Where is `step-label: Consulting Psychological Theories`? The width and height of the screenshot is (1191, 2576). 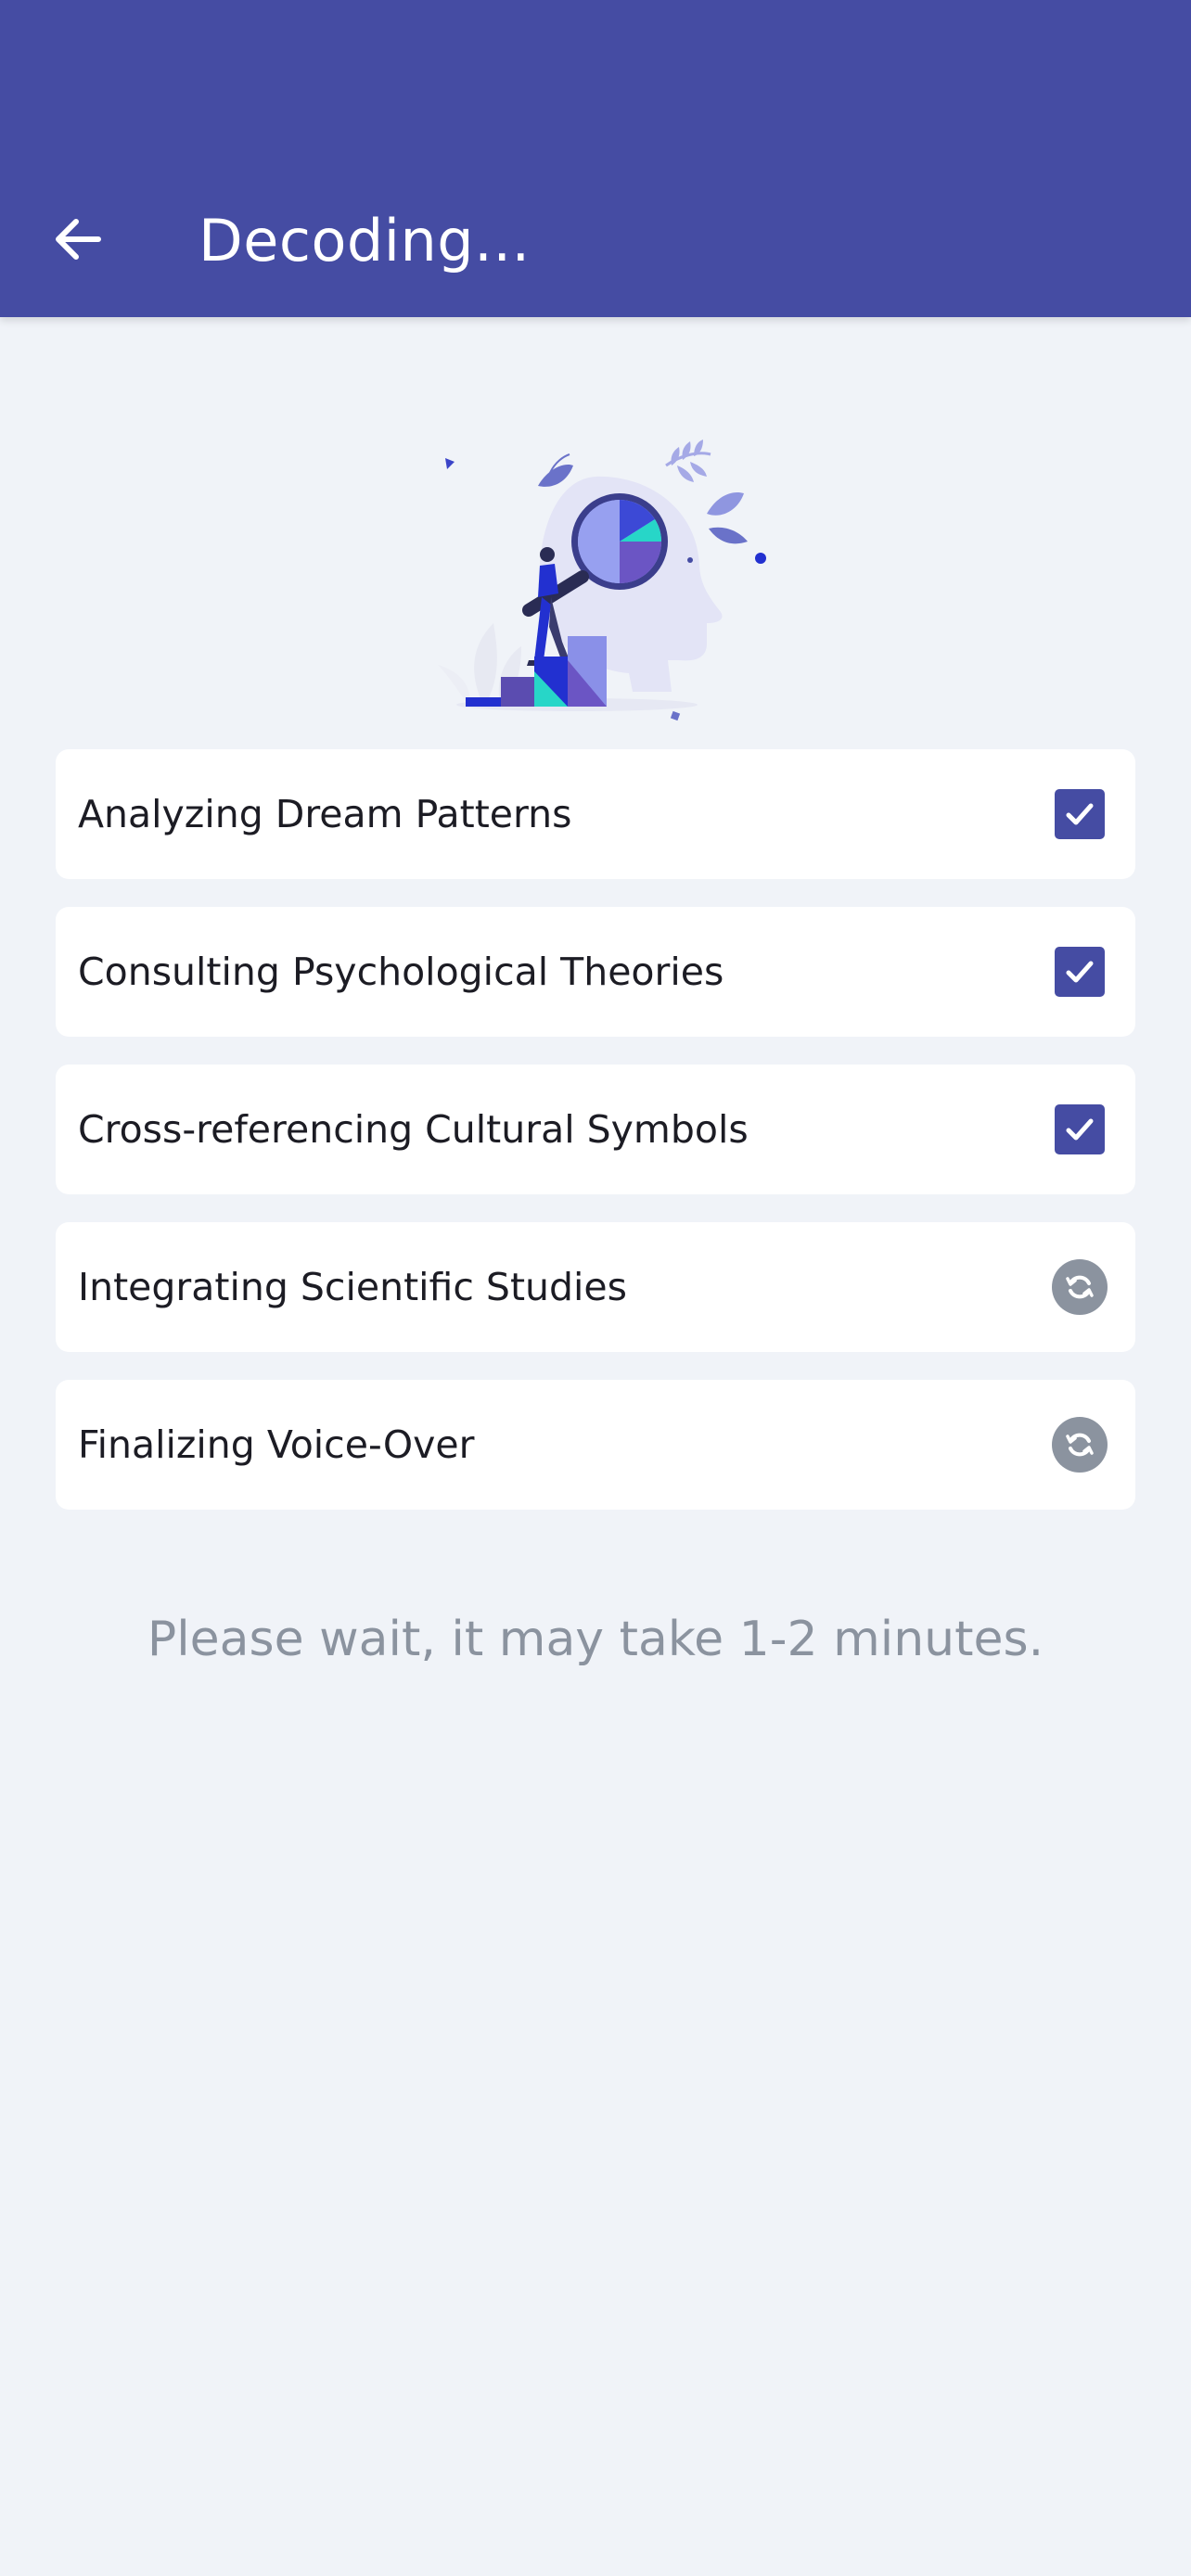
step-label: Consulting Psychological Theories is located at coordinates (401, 972).